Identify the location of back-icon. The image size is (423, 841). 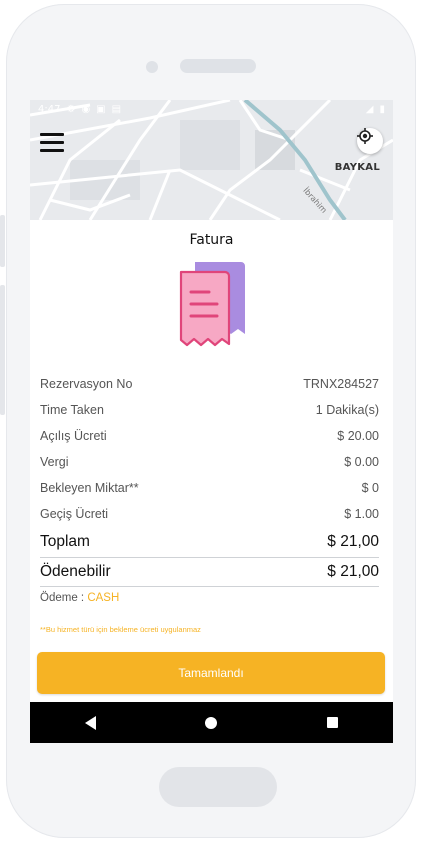
(90, 722).